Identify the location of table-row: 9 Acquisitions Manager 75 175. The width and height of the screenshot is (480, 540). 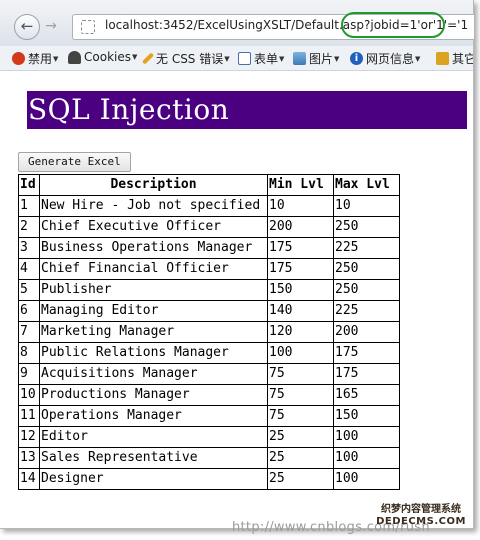
(209, 374).